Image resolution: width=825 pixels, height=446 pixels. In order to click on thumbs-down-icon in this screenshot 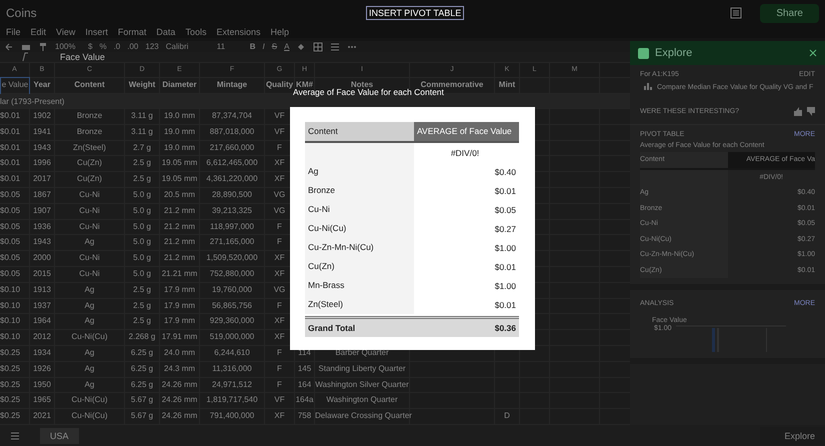, I will do `click(810, 111)`.